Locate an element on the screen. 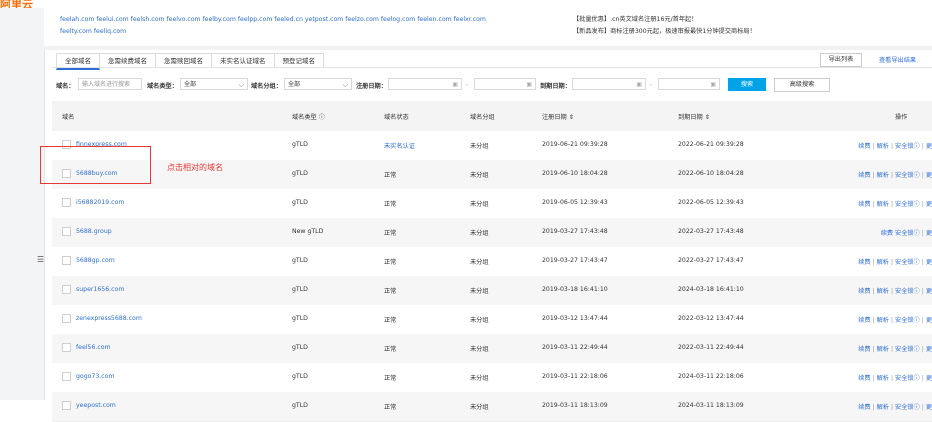 The width and height of the screenshot is (932, 422). view-export-link: 查看导出结果 is located at coordinates (897, 59).